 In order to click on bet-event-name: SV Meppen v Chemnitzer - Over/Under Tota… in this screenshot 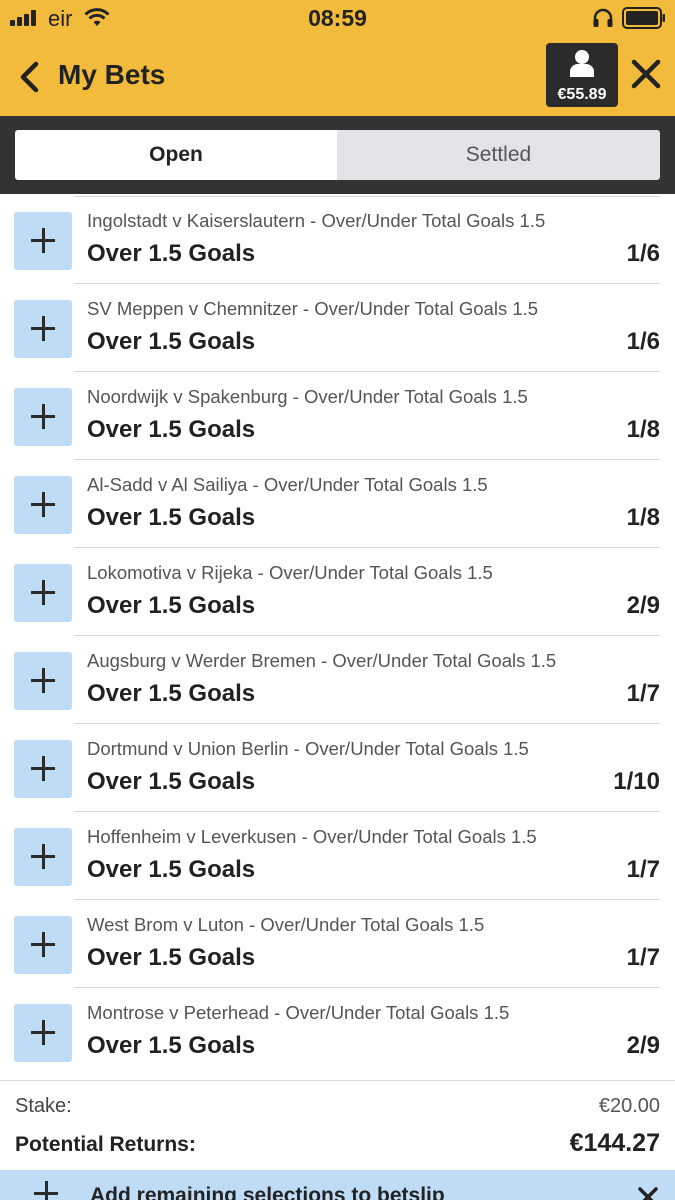, I will do `click(313, 308)`.